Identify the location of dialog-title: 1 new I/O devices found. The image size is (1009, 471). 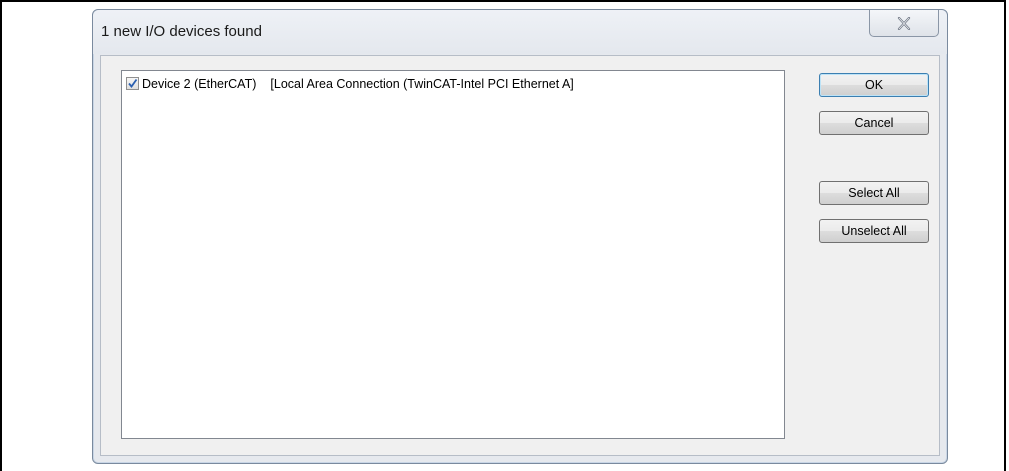
(181, 31).